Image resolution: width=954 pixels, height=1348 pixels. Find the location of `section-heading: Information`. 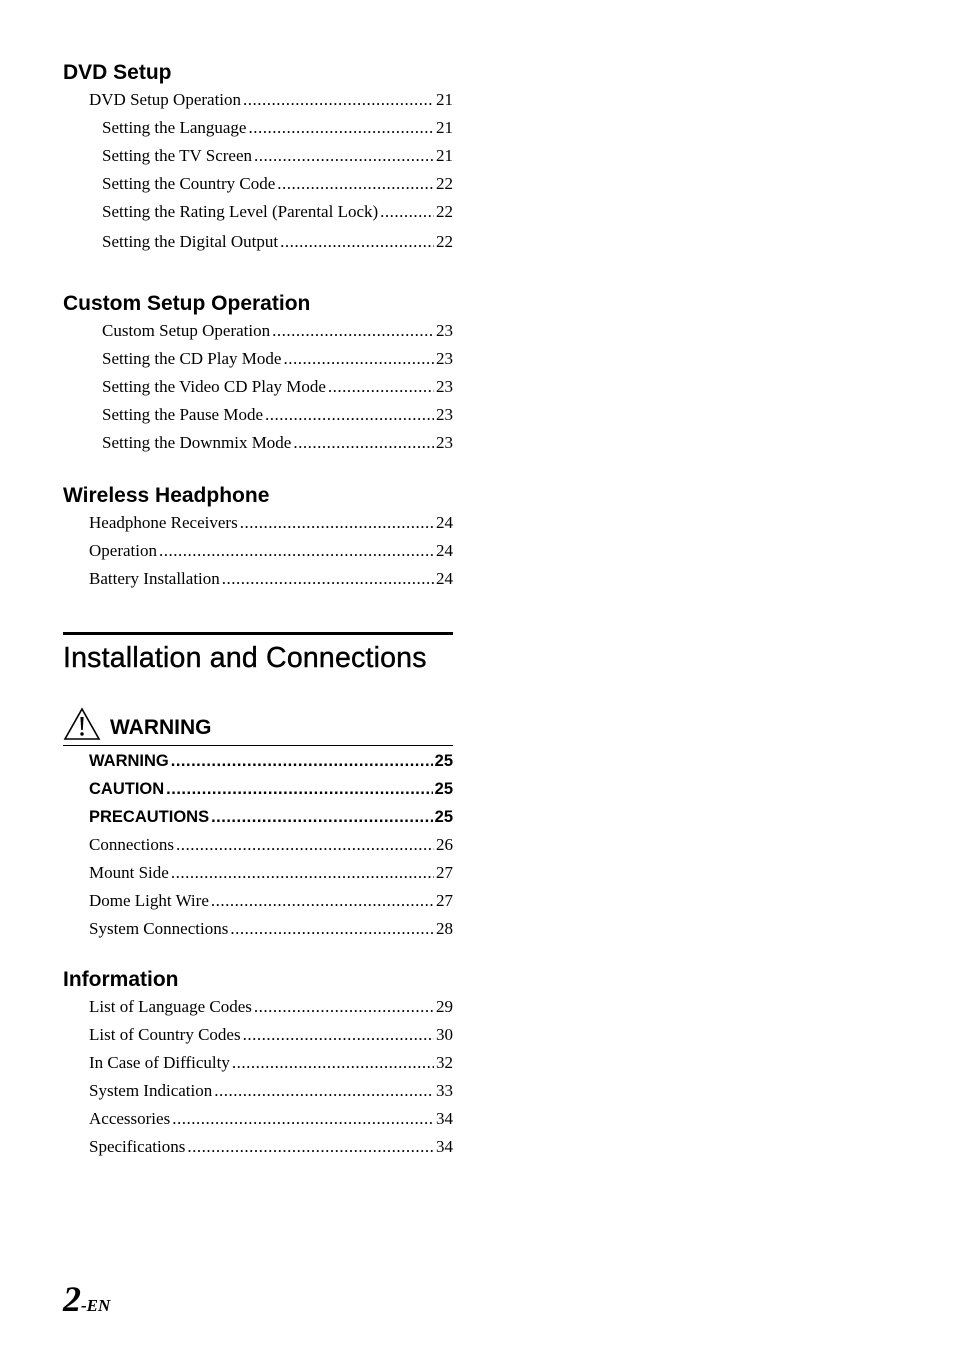

section-heading: Information is located at coordinates (121, 979).